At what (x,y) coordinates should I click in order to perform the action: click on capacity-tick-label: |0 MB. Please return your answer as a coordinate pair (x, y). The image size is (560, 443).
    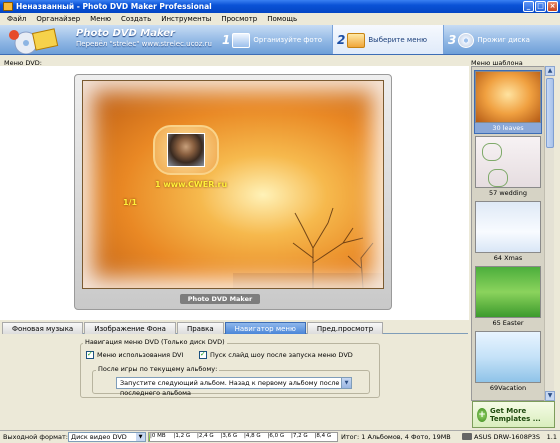
    Looking at the image, I should click on (158, 436).